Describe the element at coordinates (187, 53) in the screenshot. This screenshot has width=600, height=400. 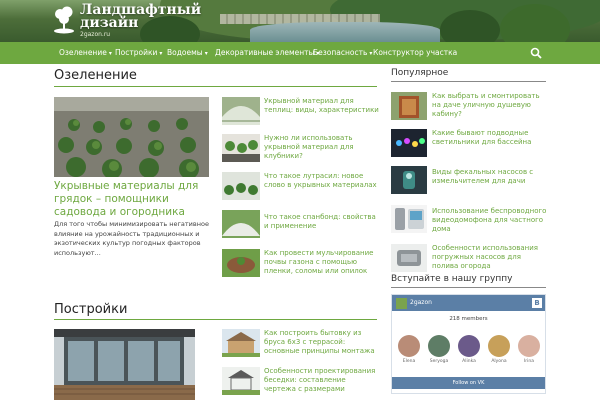
I see `nav-item-ponds: Водоемы ▾` at that location.